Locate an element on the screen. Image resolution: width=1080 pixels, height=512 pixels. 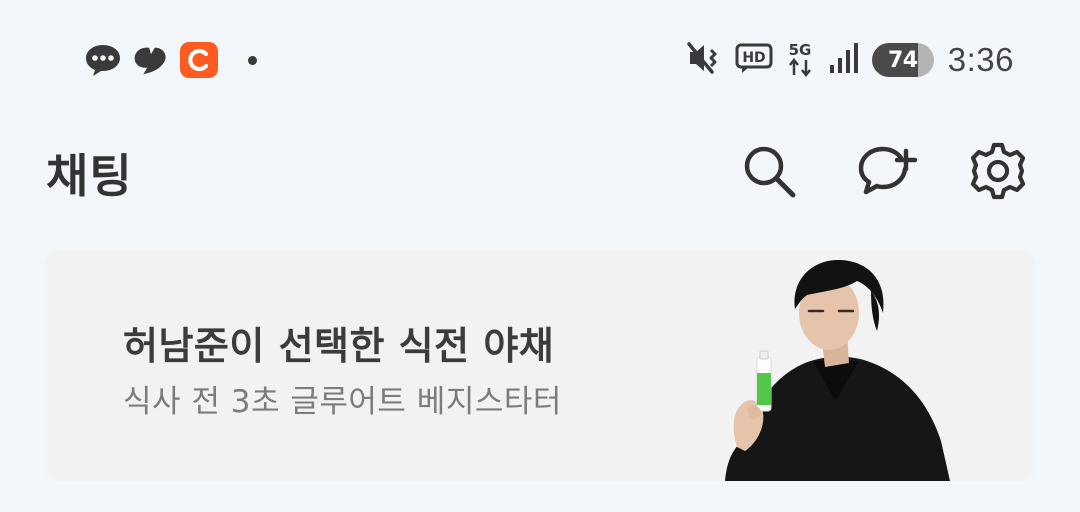
system-status: HD 5G 74 3:36 is located at coordinates (850, 60).